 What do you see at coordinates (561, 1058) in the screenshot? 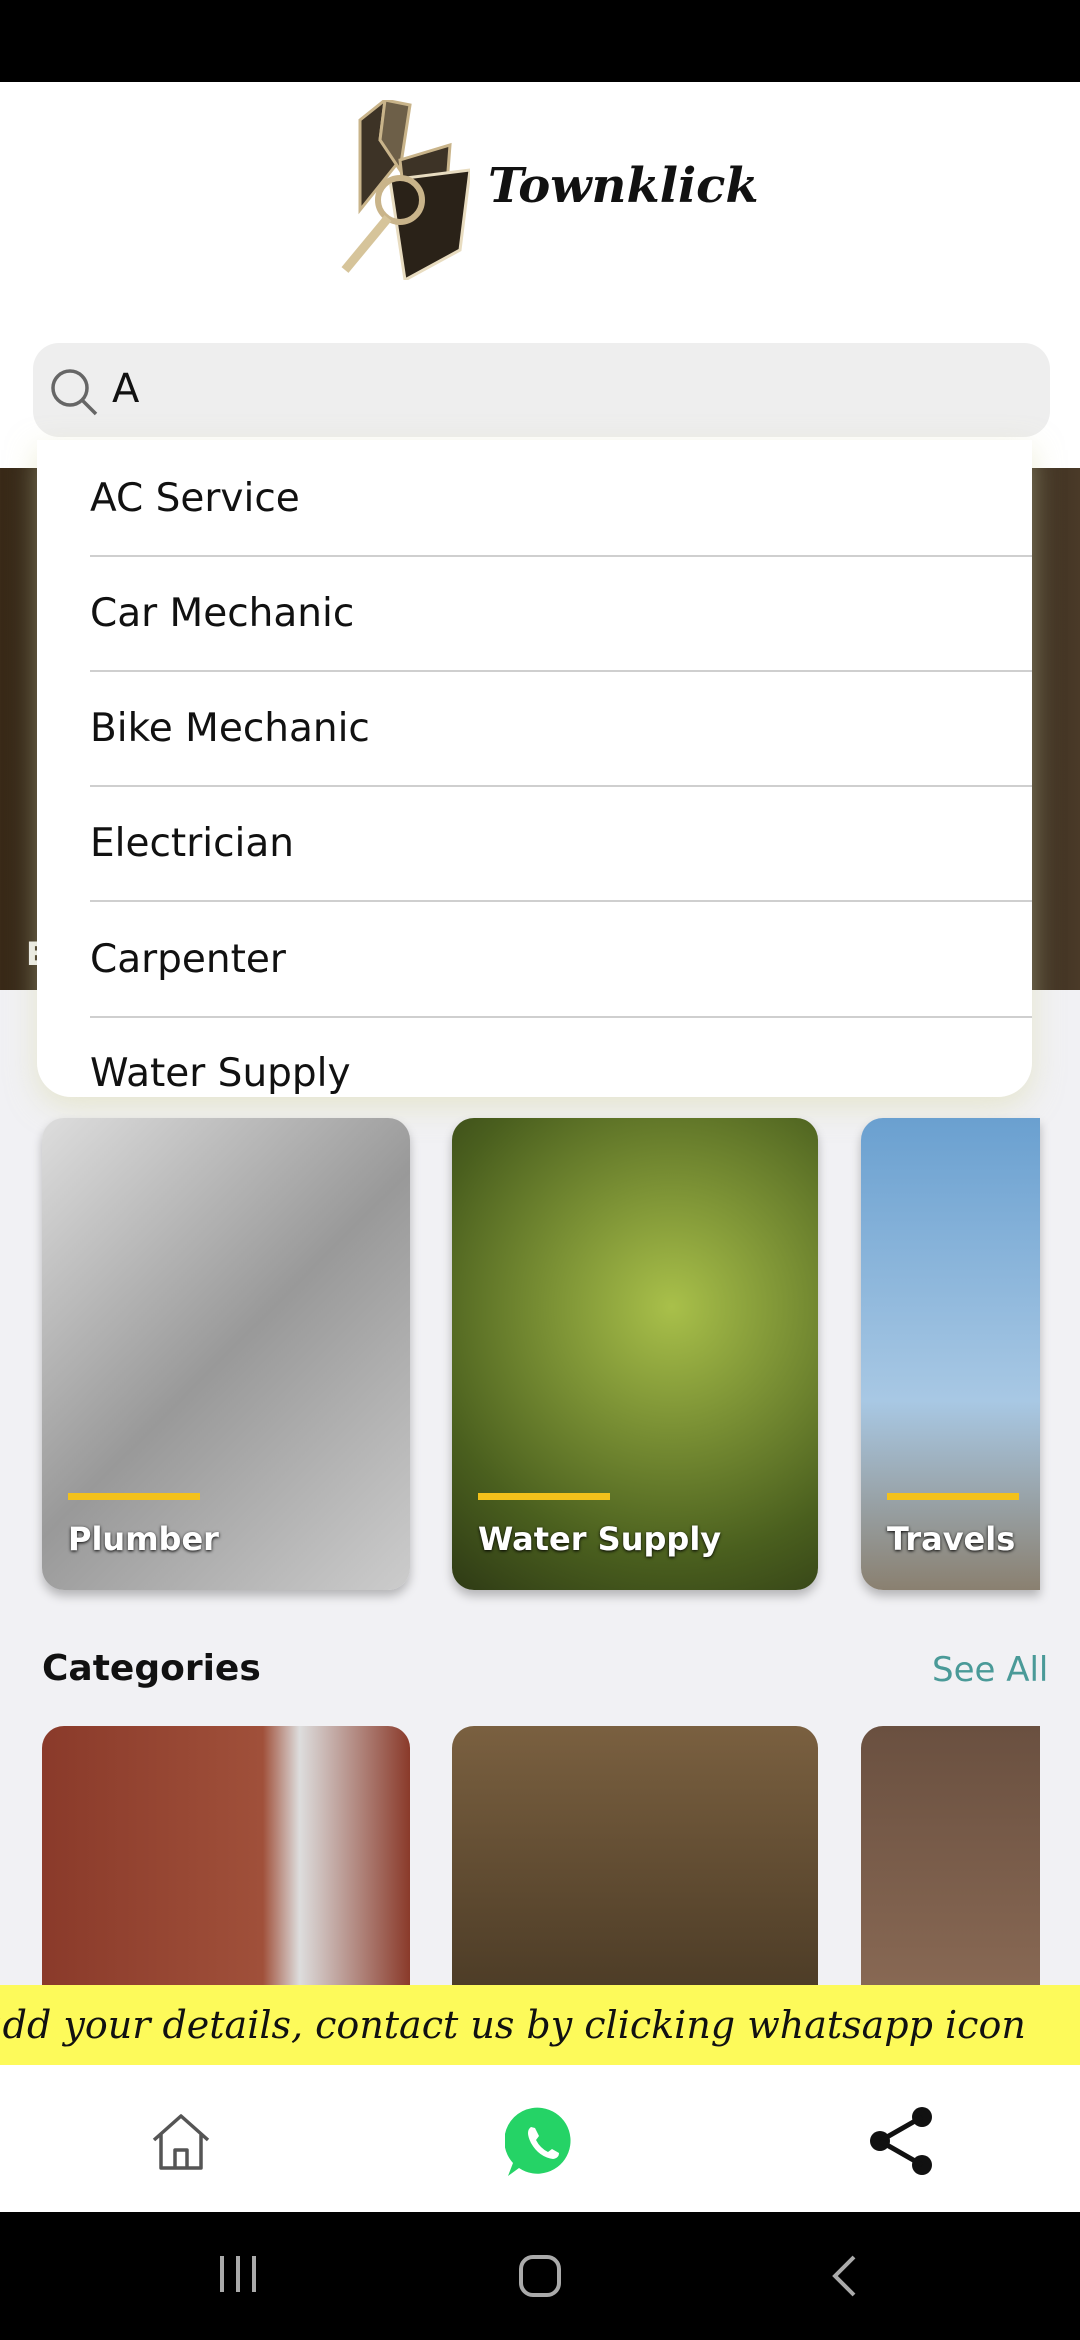
I see `suggestion-item: Water Supply` at bounding box center [561, 1058].